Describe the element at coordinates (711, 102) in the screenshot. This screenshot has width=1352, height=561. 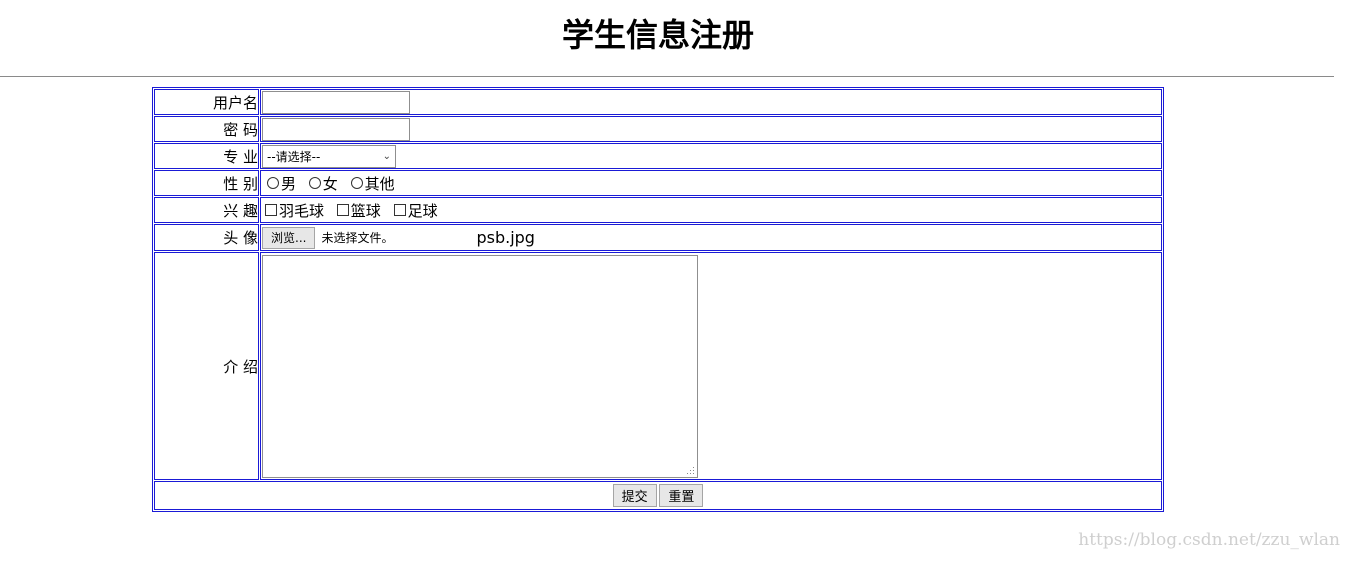
I see `username-cell` at that location.